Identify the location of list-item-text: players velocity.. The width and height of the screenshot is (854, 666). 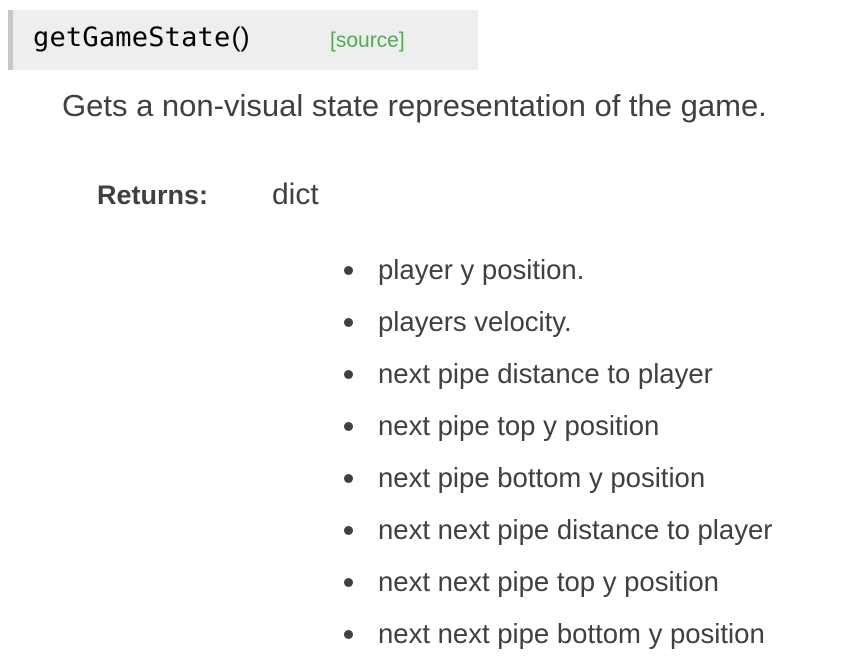
(475, 321).